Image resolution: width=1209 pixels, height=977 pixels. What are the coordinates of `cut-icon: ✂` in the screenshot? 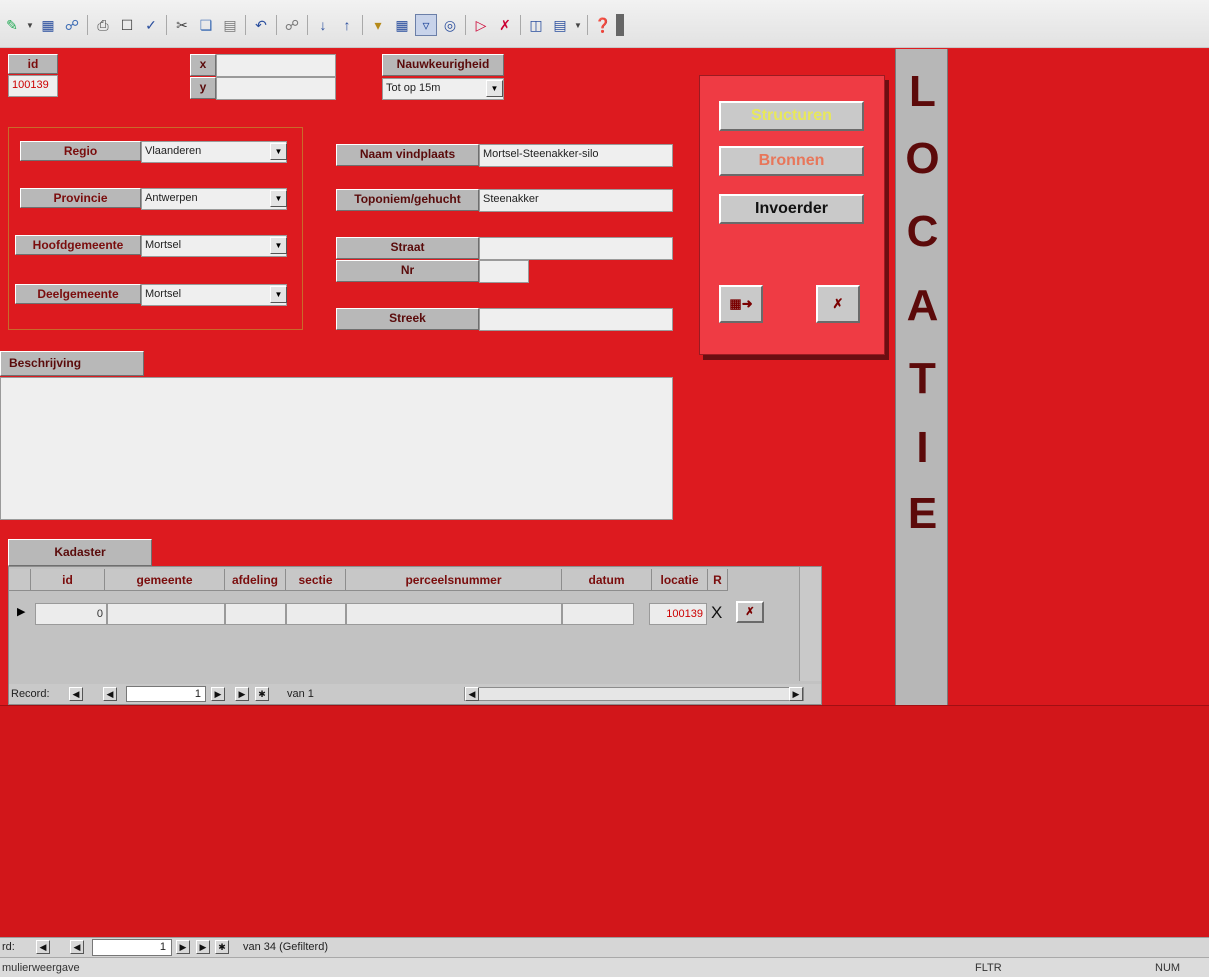 It's located at (182, 25).